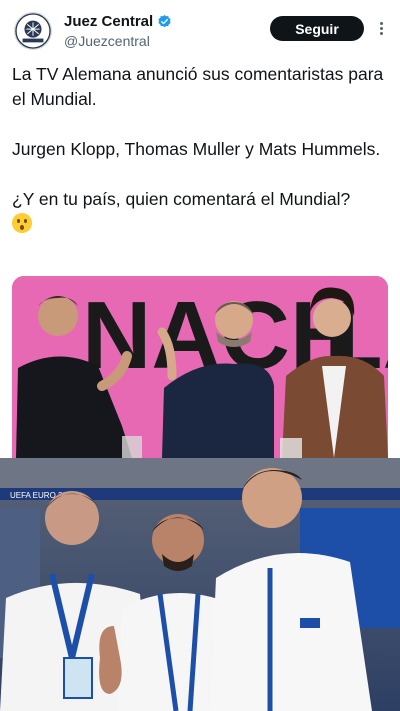 The image size is (400, 711). Describe the element at coordinates (22, 223) in the screenshot. I see `nervous-face-emoji-icon` at that location.